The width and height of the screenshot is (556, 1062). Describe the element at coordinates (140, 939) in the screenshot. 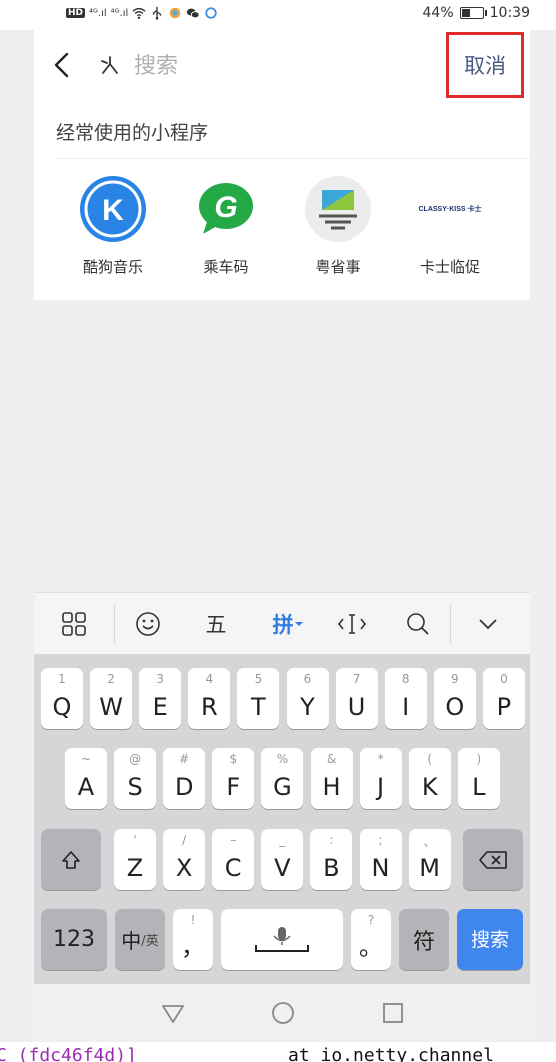

I see `language-switch-key: 中/英` at that location.